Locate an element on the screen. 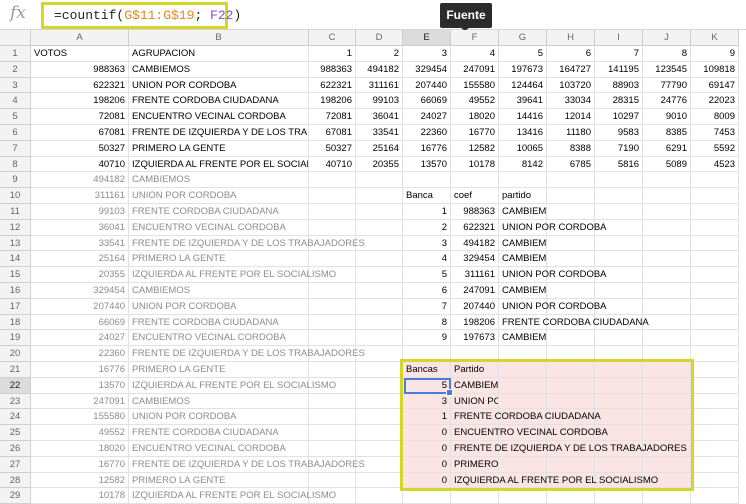  cell-d10 is located at coordinates (379, 196).